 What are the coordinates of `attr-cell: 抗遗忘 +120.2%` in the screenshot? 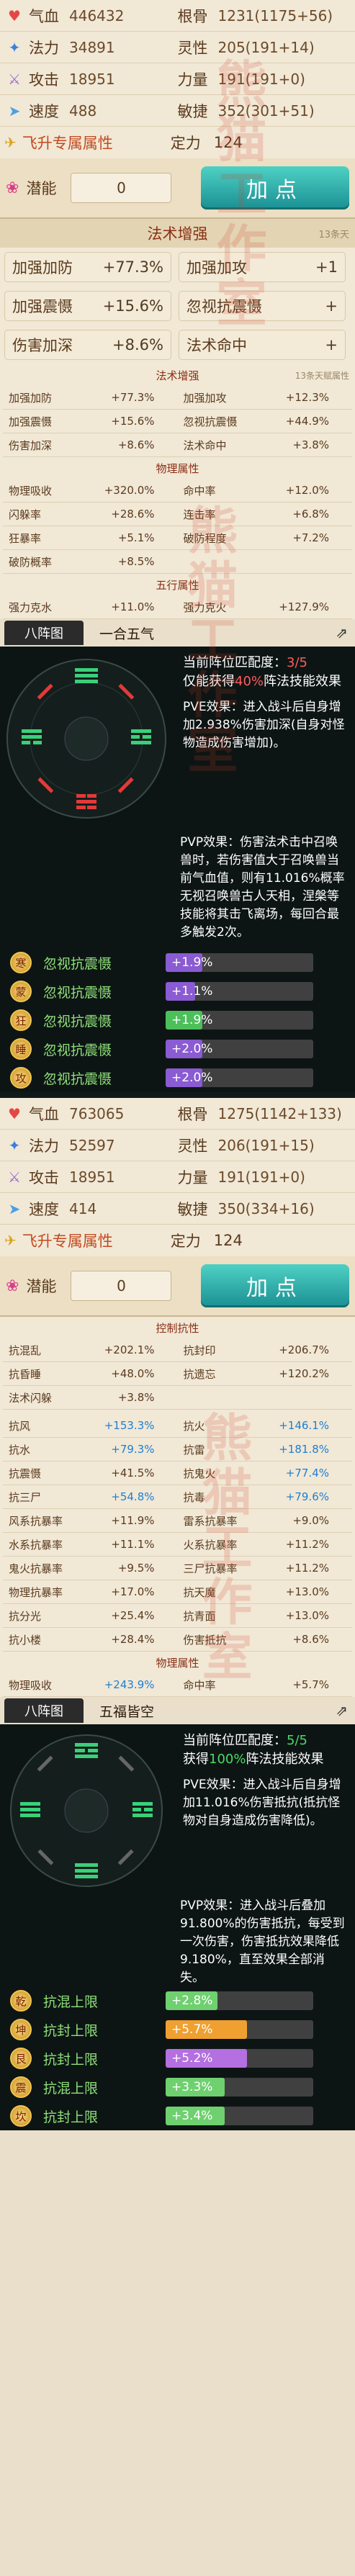 It's located at (264, 1374).